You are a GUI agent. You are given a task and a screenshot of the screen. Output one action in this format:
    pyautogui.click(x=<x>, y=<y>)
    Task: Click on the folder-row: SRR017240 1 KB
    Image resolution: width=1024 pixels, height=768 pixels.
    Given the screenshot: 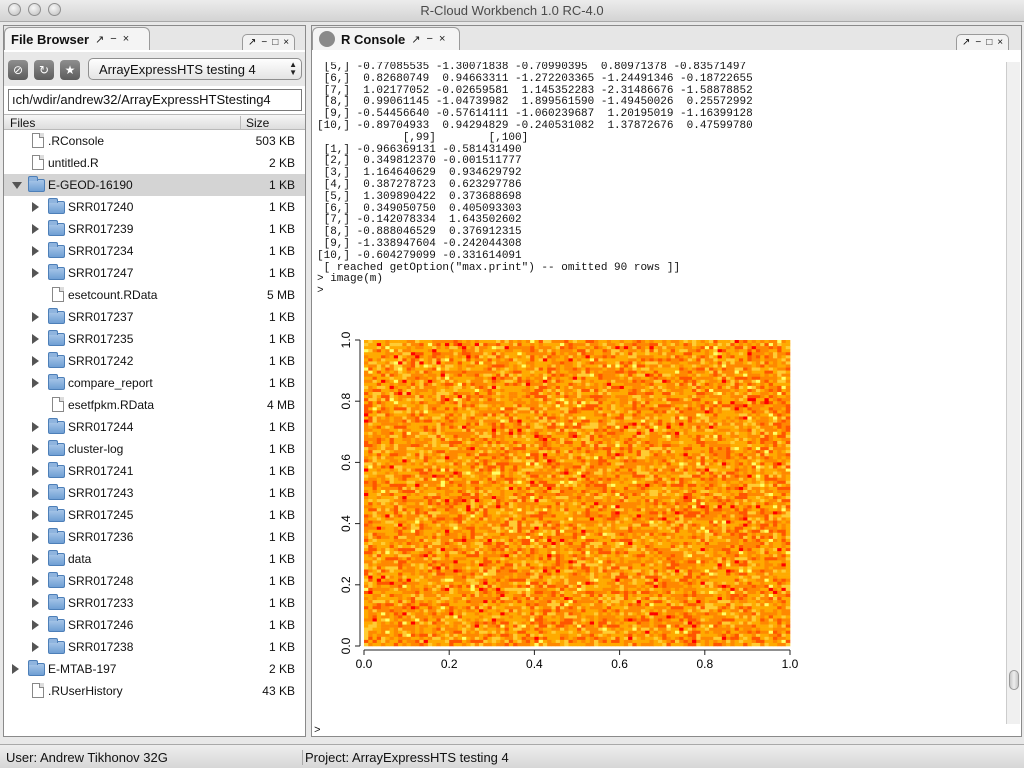 What is the action you would take?
    pyautogui.click(x=154, y=207)
    